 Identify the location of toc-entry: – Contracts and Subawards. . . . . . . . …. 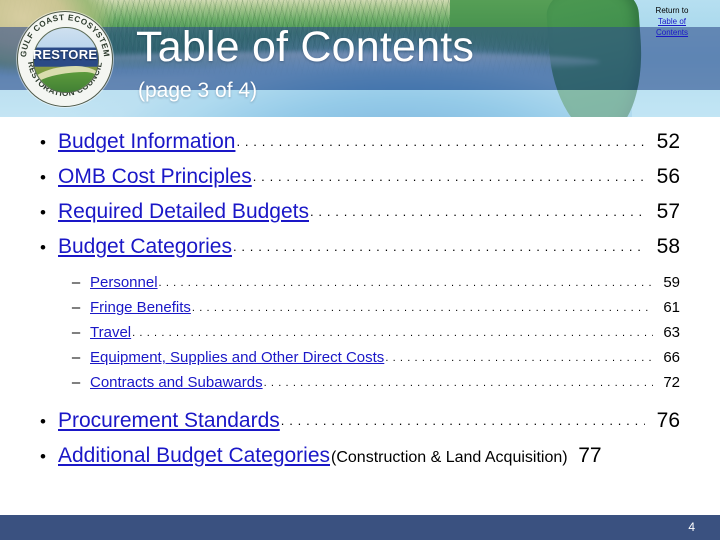
(360, 383).